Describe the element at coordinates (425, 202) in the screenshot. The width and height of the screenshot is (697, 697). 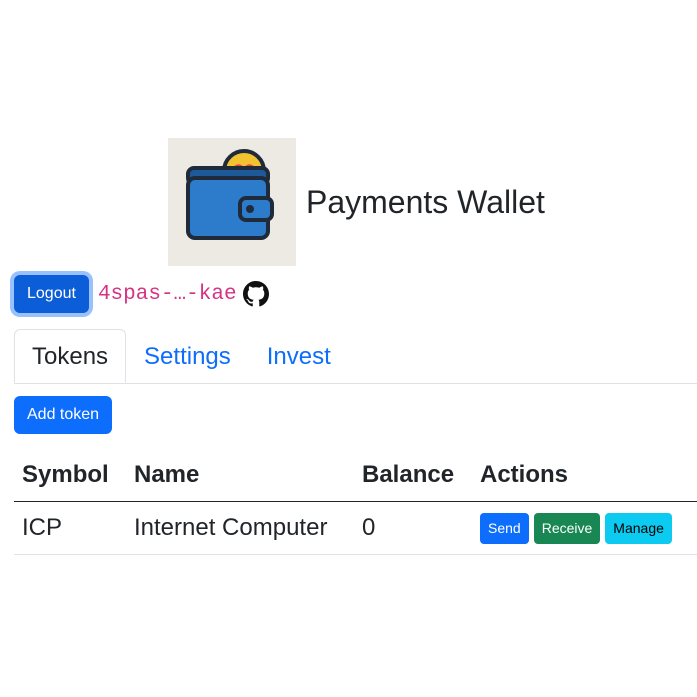
I see `page-title: Payments Wallet` at that location.